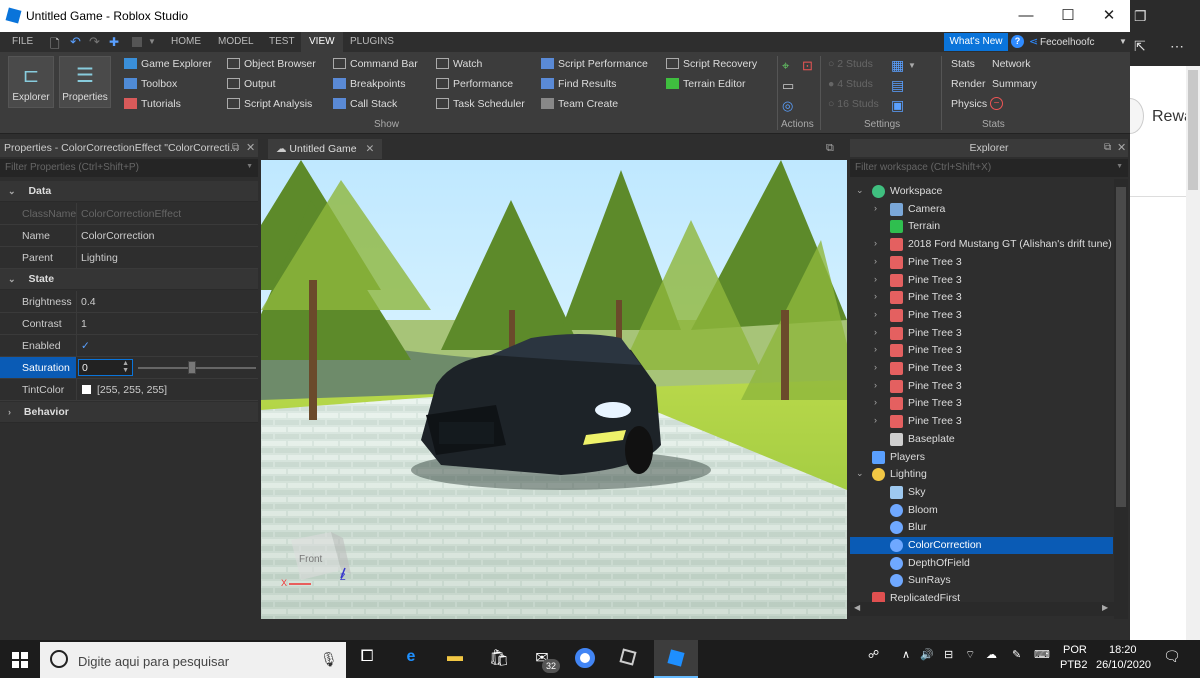  What do you see at coordinates (788, 86) in the screenshot?
I see `screen-icon: ▭` at bounding box center [788, 86].